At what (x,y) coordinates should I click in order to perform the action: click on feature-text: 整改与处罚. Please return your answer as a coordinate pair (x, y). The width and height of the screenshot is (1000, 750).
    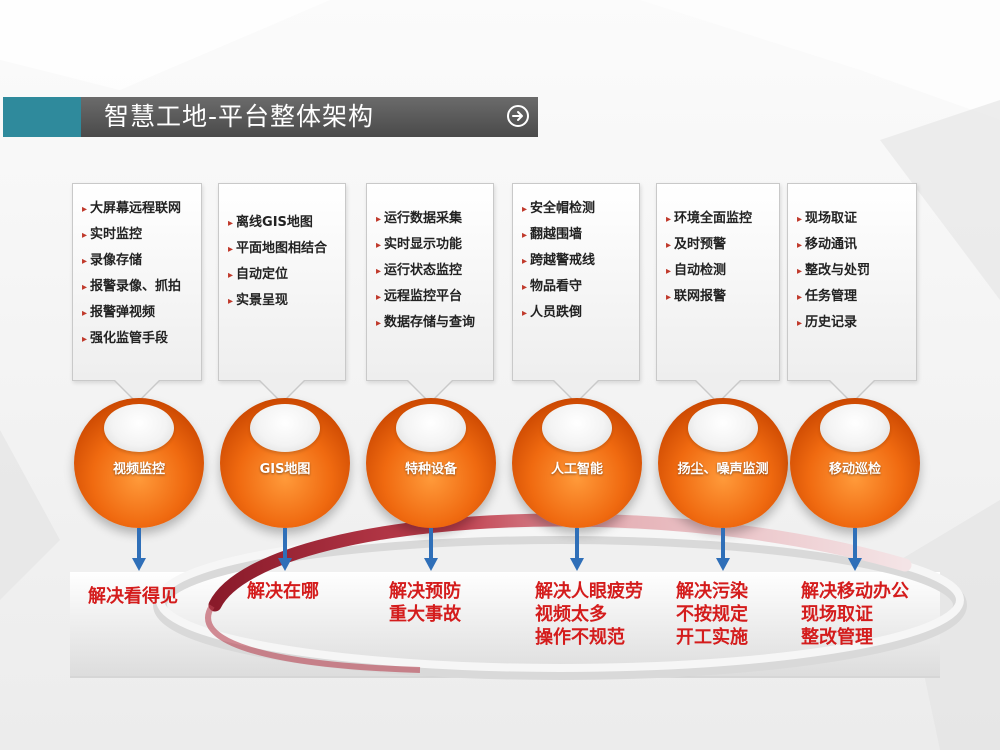
    Looking at the image, I should click on (838, 270).